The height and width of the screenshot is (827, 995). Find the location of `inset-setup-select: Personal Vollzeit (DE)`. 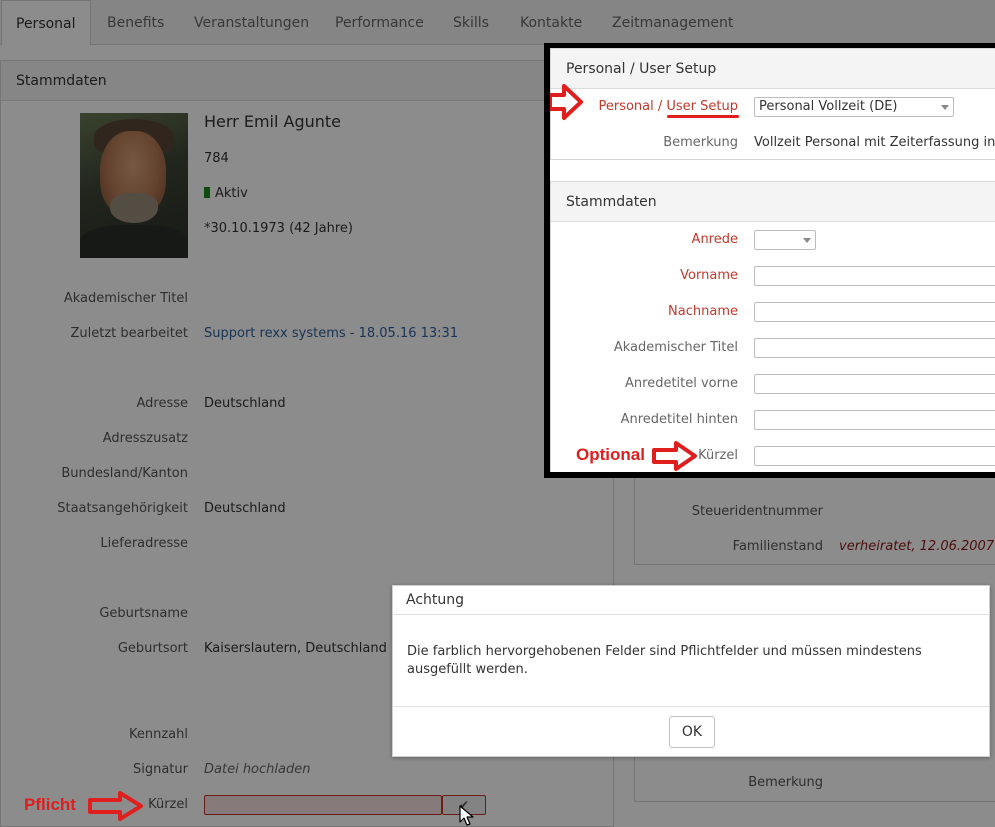

inset-setup-select: Personal Vollzeit (DE) is located at coordinates (854, 107).